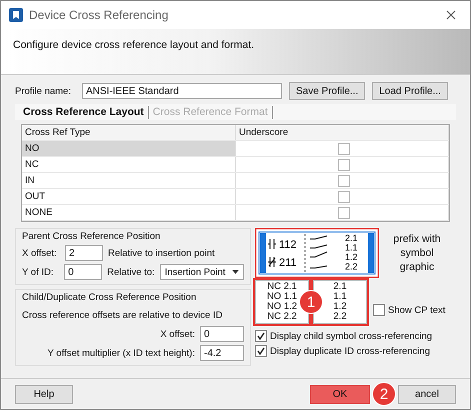 The height and width of the screenshot is (410, 471). What do you see at coordinates (129, 132) in the screenshot?
I see `column-header: Cross Ref Type` at bounding box center [129, 132].